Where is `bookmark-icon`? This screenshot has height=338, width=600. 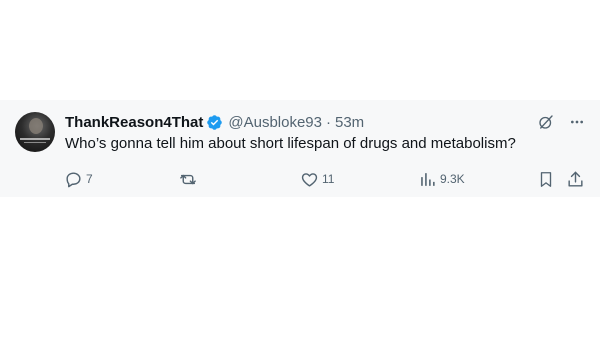
bookmark-icon is located at coordinates (546, 179).